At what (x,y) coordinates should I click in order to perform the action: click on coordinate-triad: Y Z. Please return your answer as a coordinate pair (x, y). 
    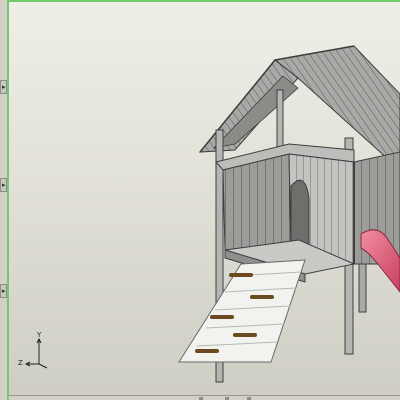
    Looking at the image, I should click on (37, 351).